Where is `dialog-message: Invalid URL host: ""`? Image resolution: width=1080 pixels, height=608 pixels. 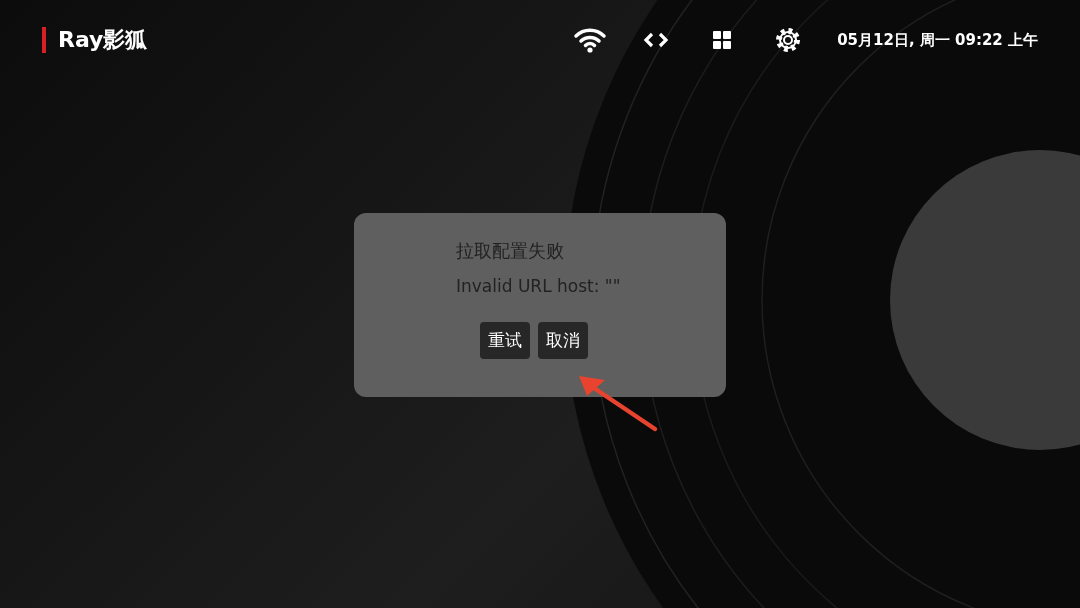 dialog-message: Invalid URL host: "" is located at coordinates (539, 286).